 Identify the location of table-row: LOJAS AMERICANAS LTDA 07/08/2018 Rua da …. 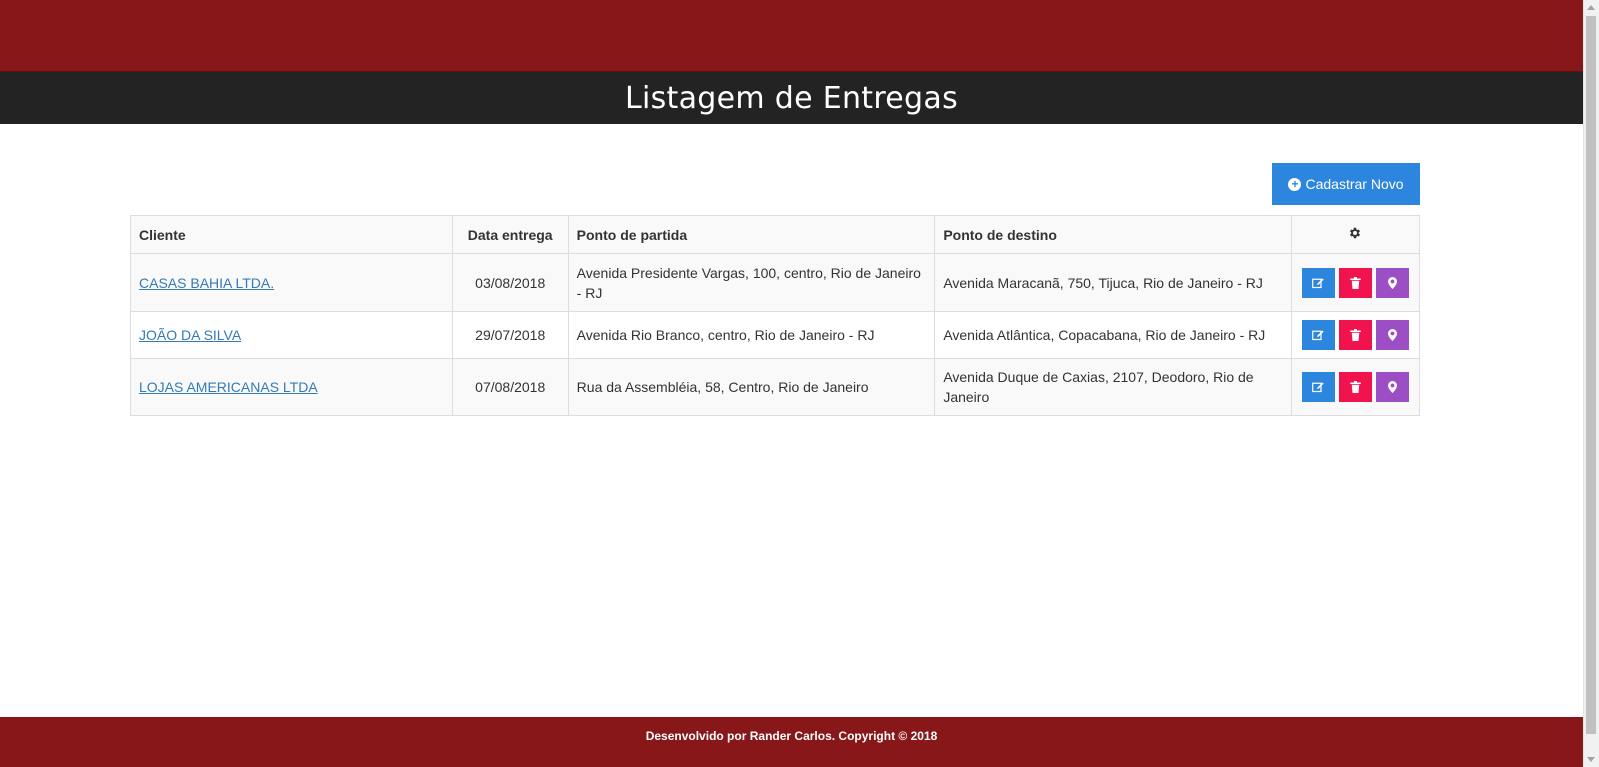
(775, 387).